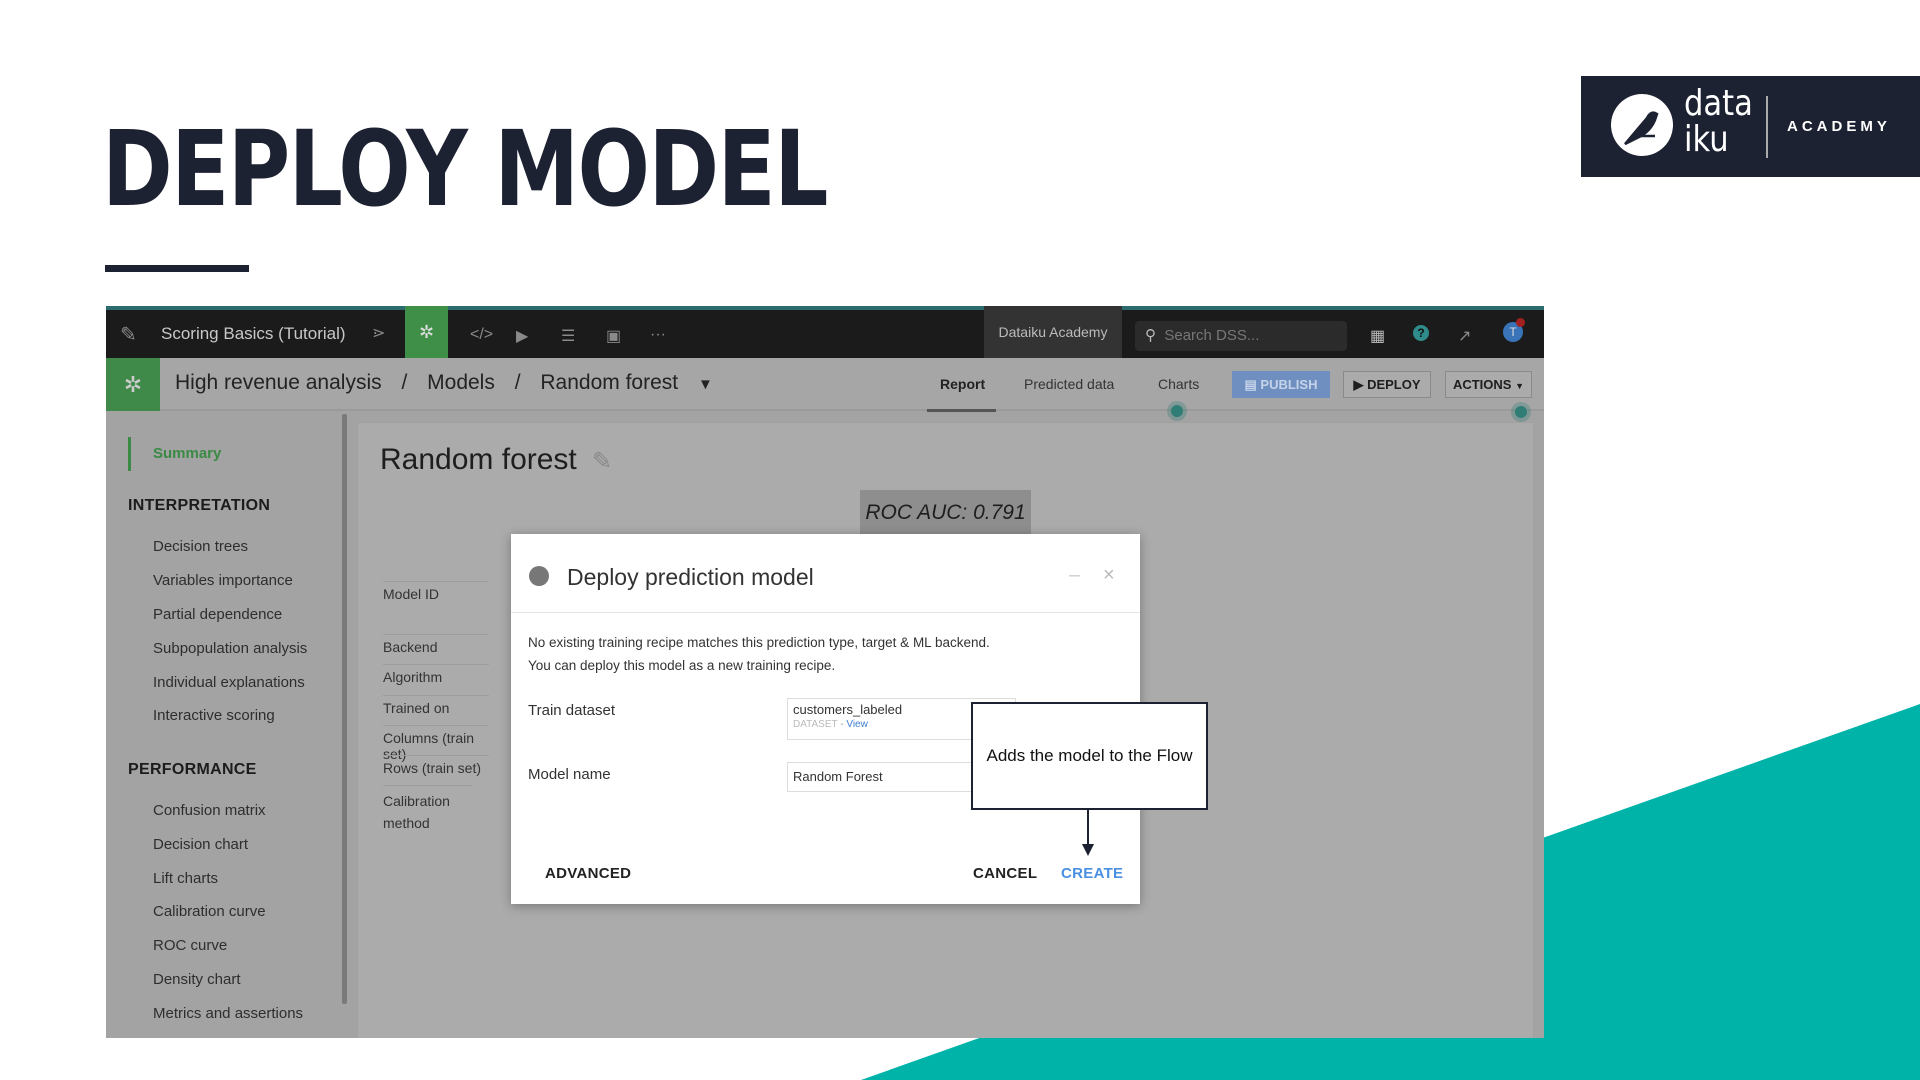 This screenshot has width=1920, height=1080. I want to click on model-name-label: Model name, so click(569, 774).